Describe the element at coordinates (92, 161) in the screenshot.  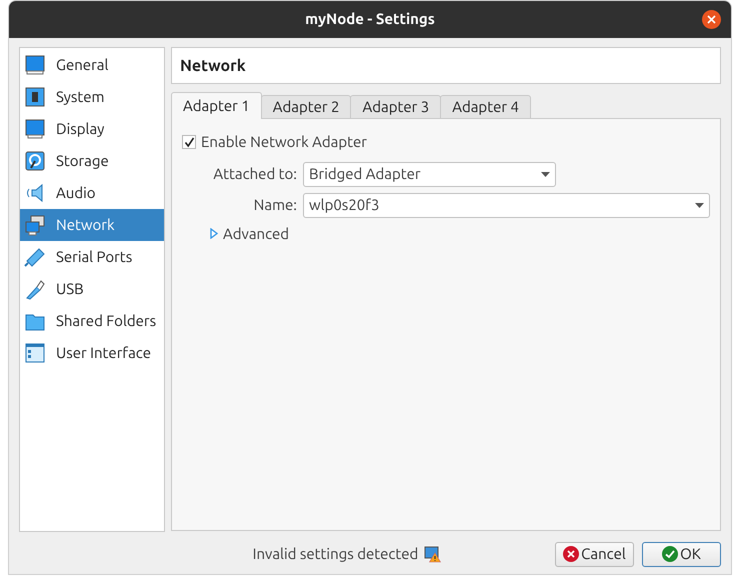
I see `sidebar-item: Storage` at that location.